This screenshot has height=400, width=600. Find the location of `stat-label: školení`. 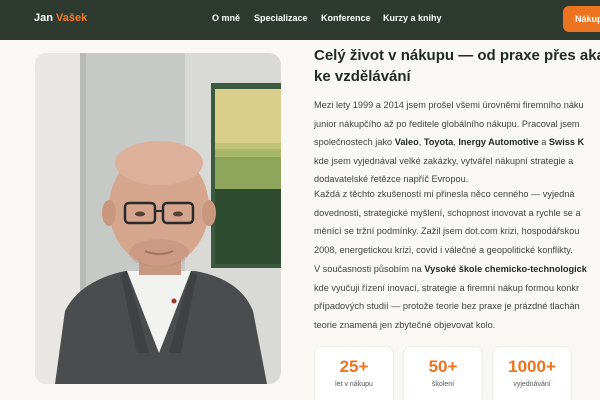

stat-label: školení is located at coordinates (443, 384).